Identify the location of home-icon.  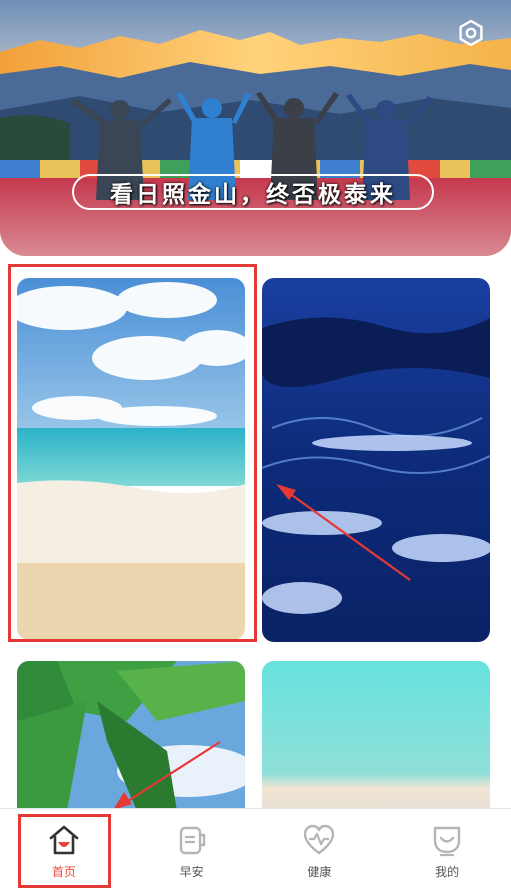
(64, 840).